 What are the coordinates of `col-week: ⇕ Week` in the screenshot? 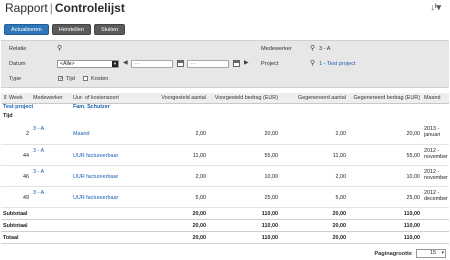 It's located at (16, 98).